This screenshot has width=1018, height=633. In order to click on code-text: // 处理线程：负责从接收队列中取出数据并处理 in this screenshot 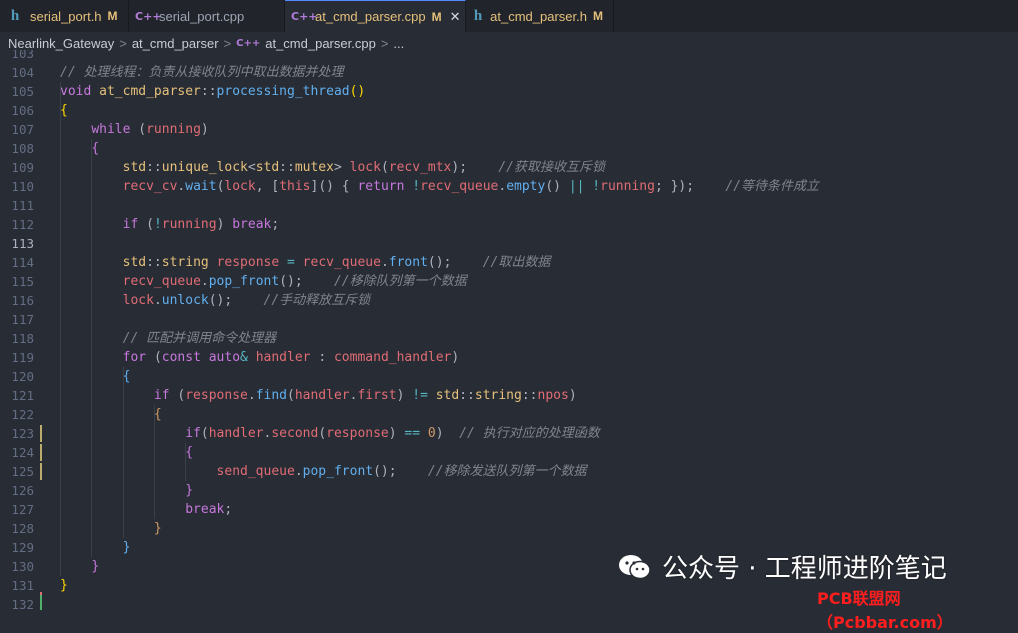, I will do `click(201, 72)`.